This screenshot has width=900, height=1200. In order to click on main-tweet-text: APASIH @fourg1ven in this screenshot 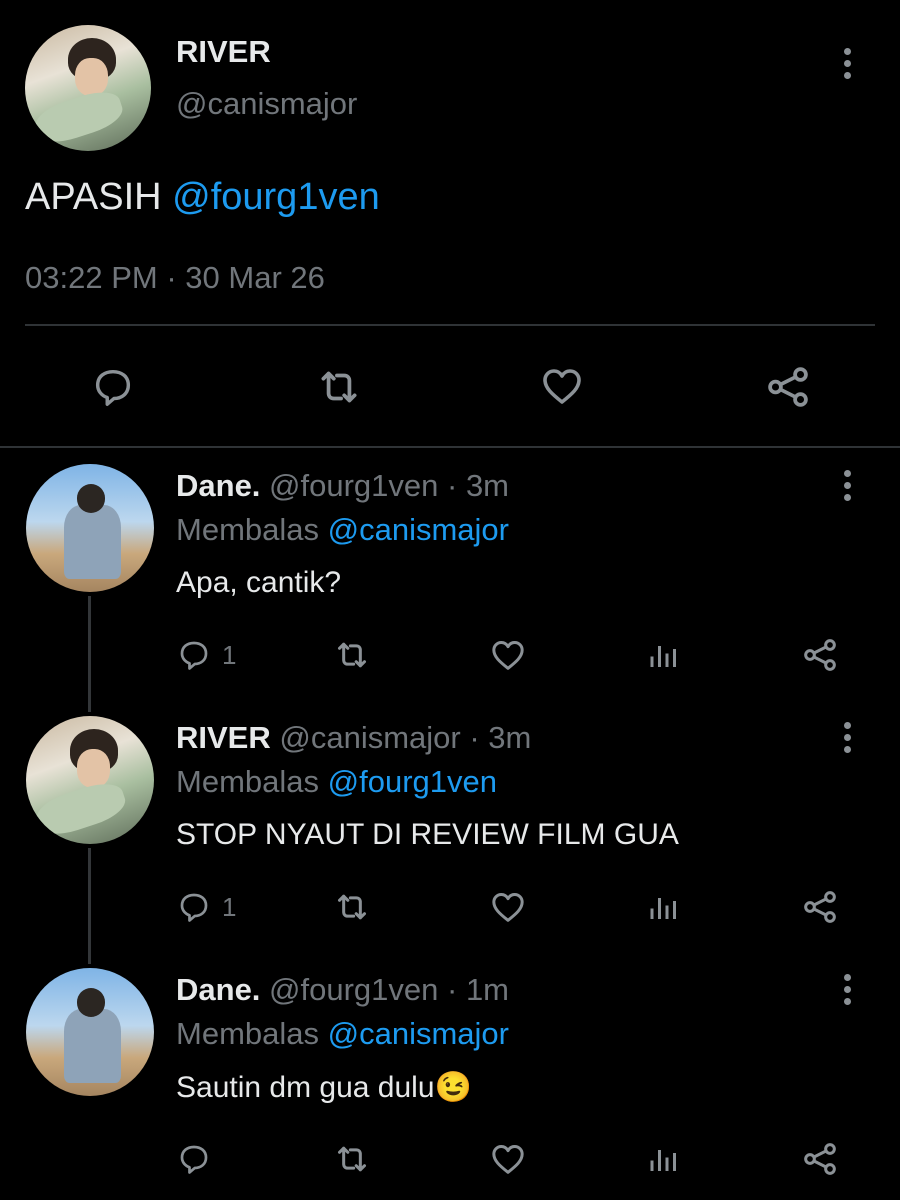, I will do `click(202, 197)`.